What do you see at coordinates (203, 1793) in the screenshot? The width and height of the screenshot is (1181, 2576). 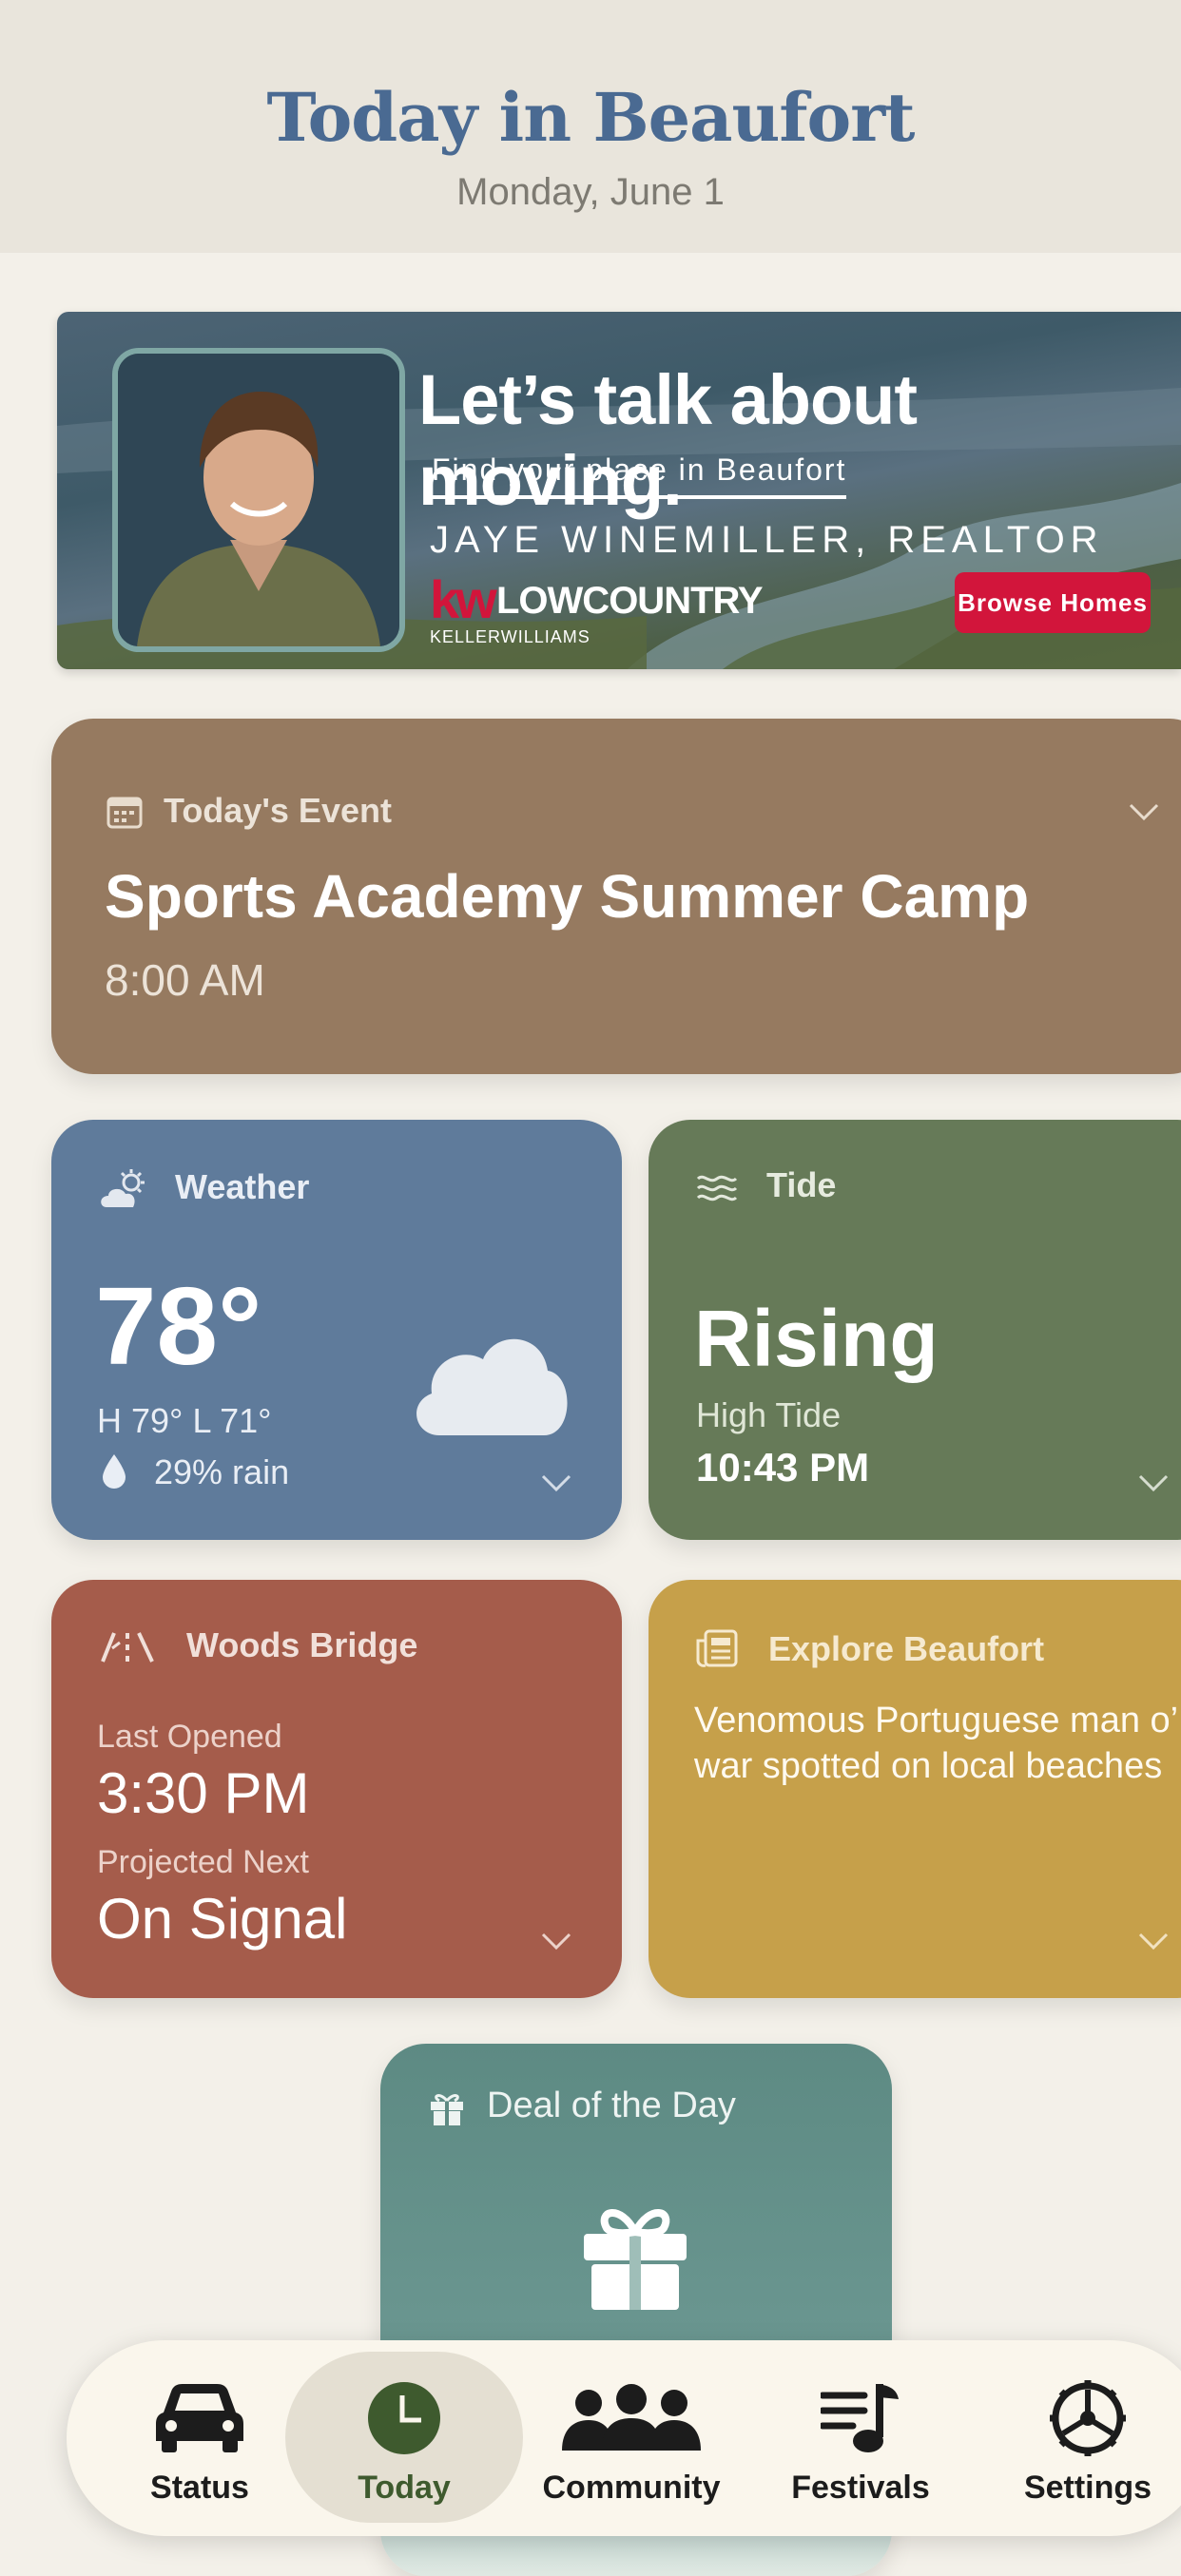 I see `bridge-last-value: 3:30 PM` at bounding box center [203, 1793].